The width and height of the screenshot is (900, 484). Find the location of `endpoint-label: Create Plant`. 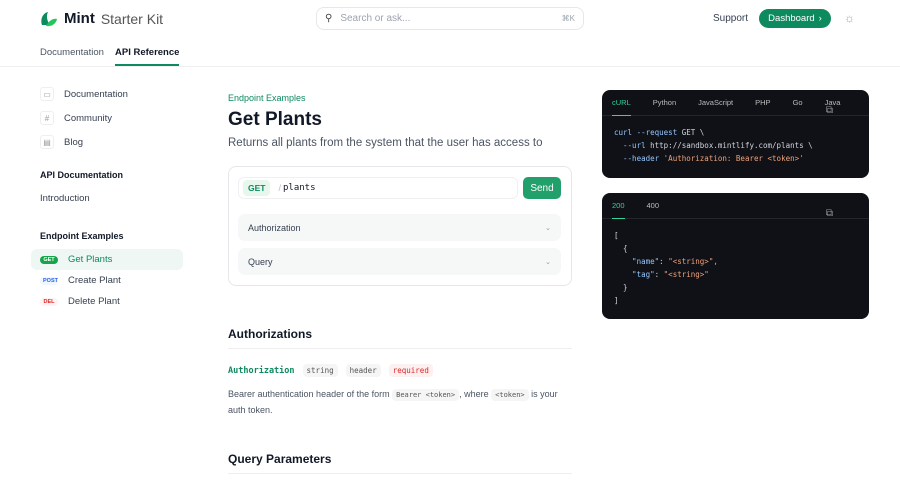

endpoint-label: Create Plant is located at coordinates (94, 280).